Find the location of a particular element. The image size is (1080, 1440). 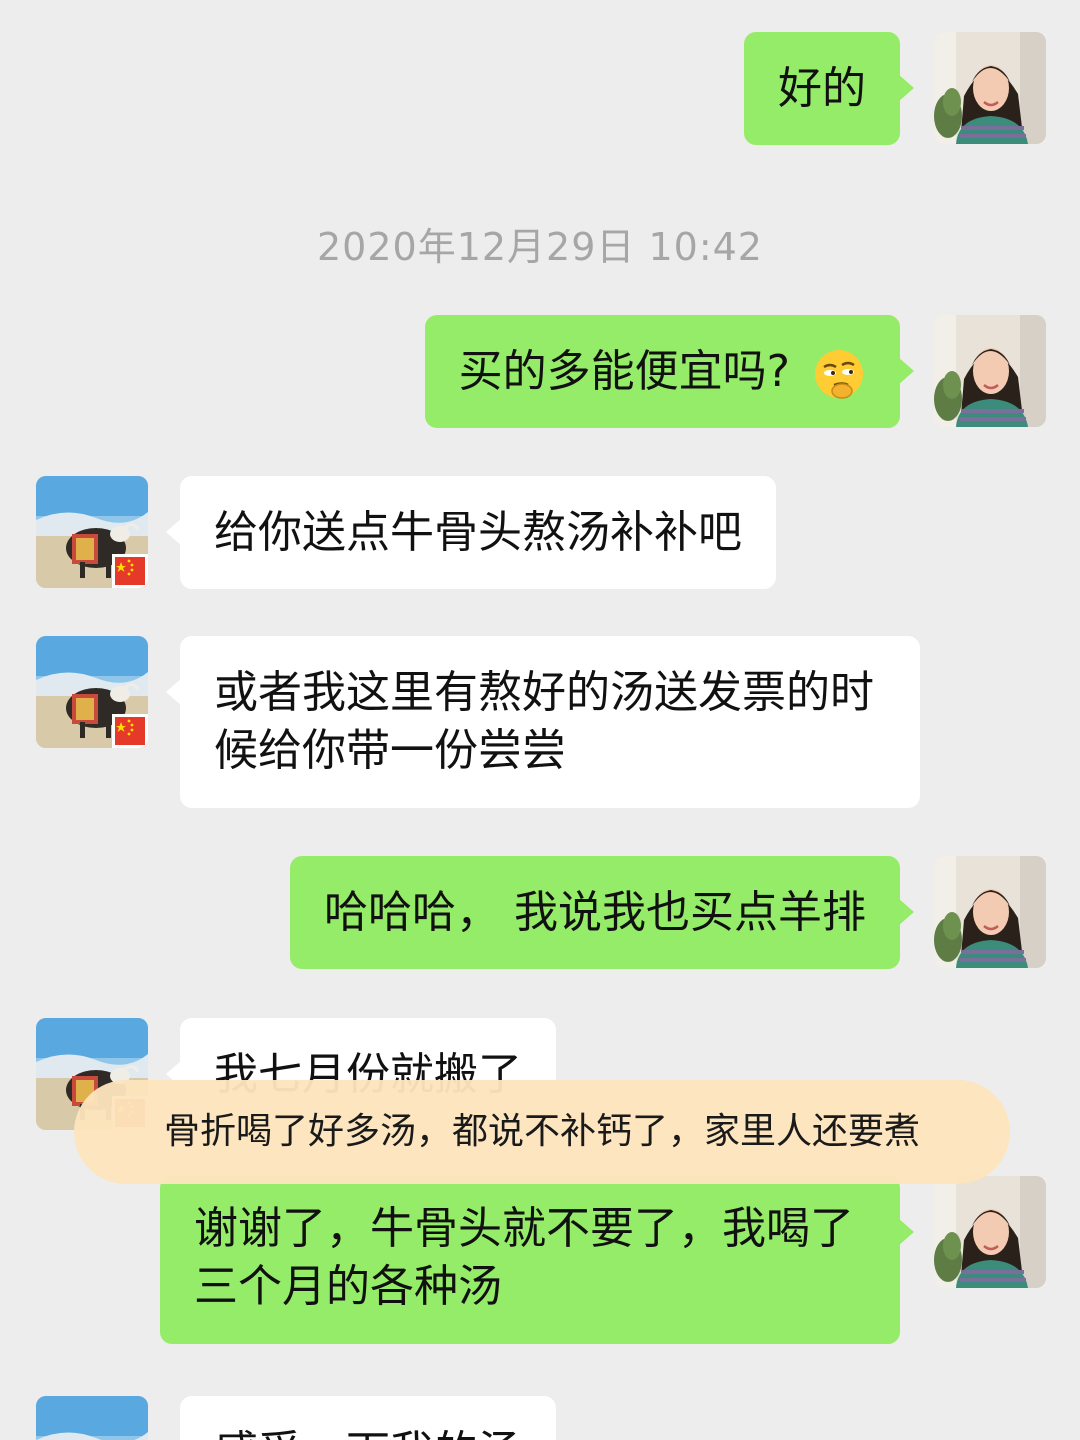

message-bubble-received: 给你送点牛骨头熬汤补补吧 is located at coordinates (471, 532).